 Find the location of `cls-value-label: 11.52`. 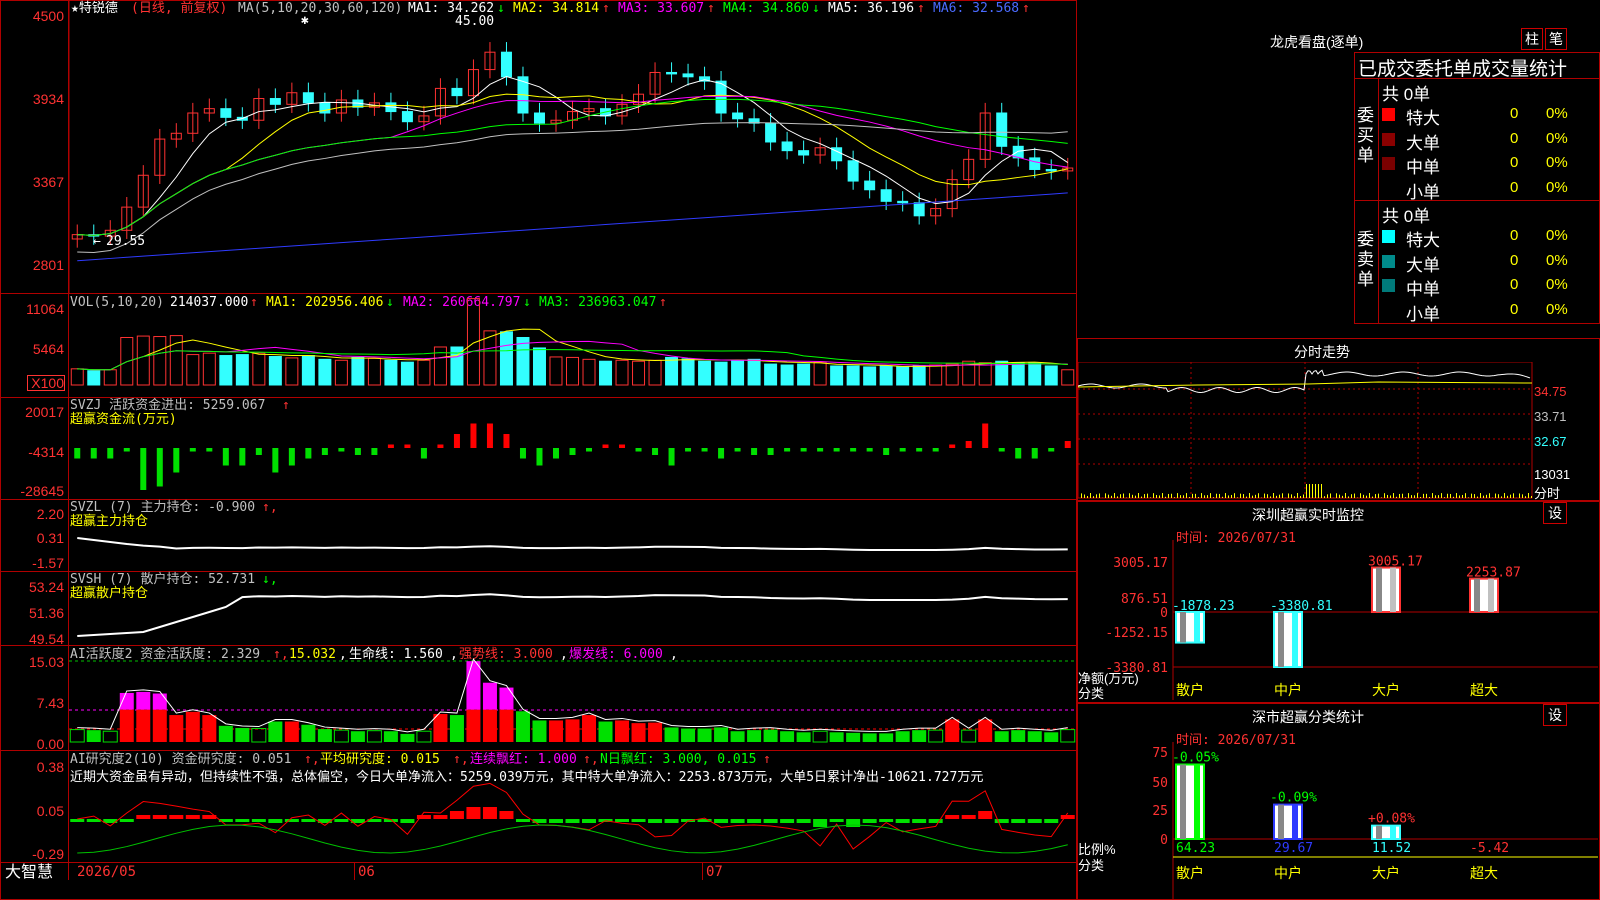

cls-value-label: 11.52 is located at coordinates (1391, 848).